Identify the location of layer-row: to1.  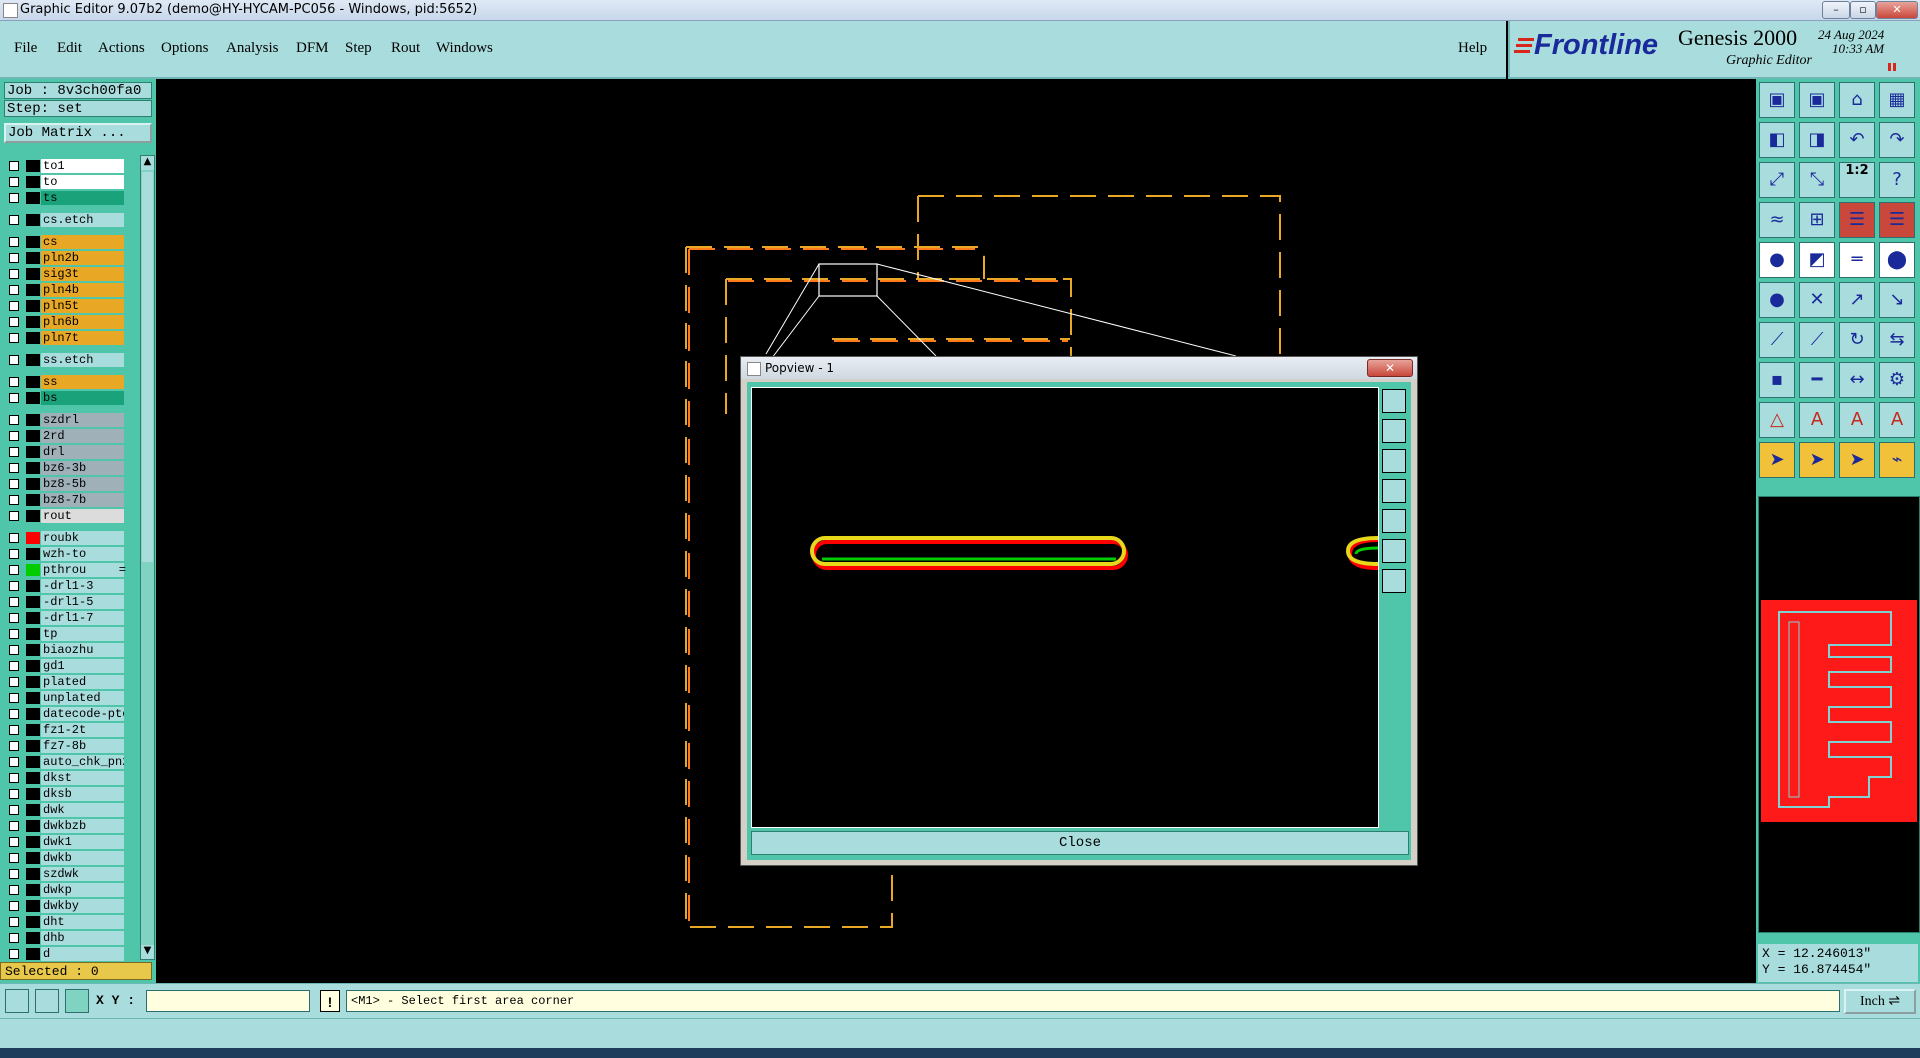
(64, 166).